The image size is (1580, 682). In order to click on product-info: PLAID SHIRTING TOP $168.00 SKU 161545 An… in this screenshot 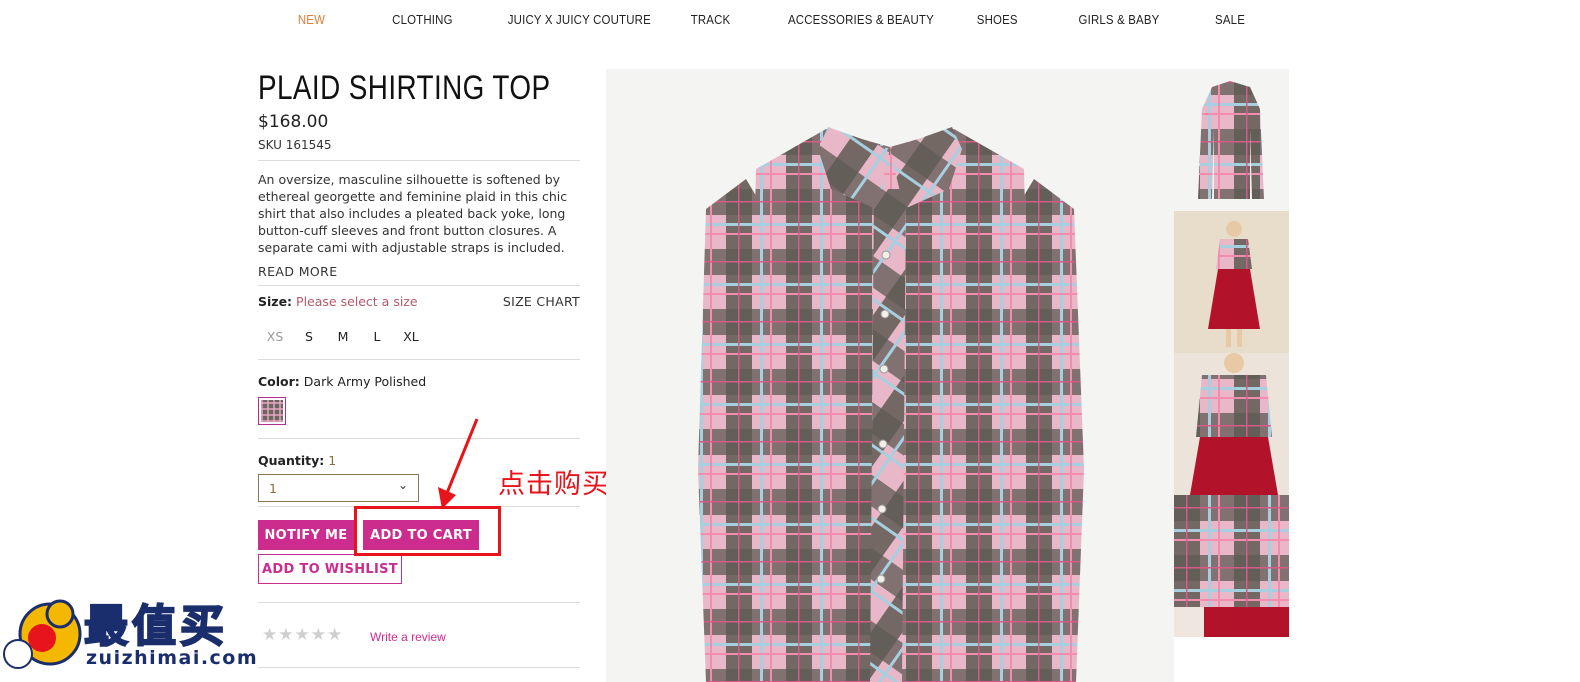, I will do `click(419, 284)`.